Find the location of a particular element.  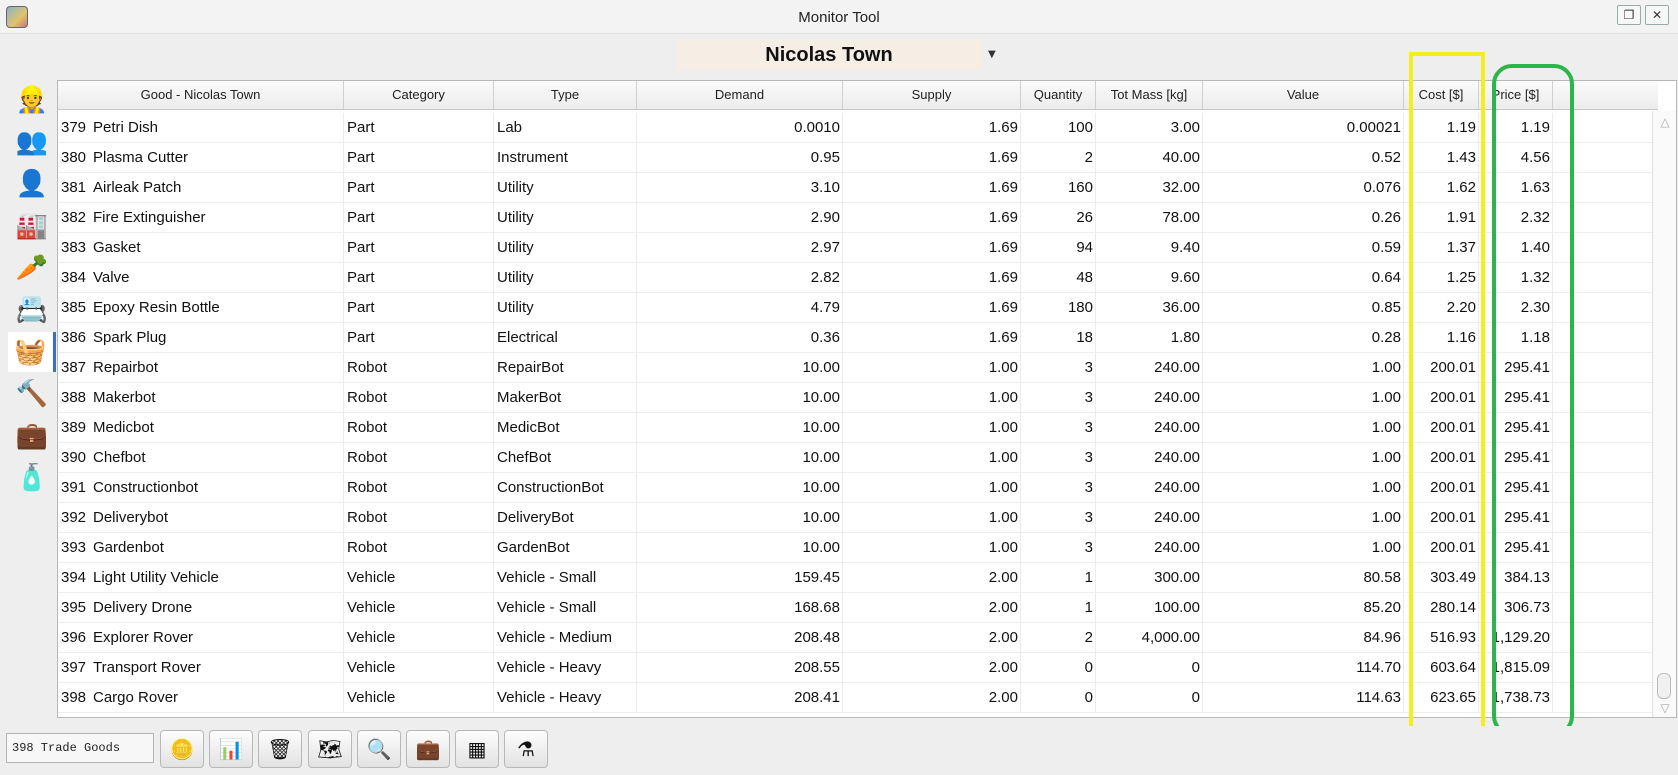

demand-cell: 2.82 is located at coordinates (740, 278).